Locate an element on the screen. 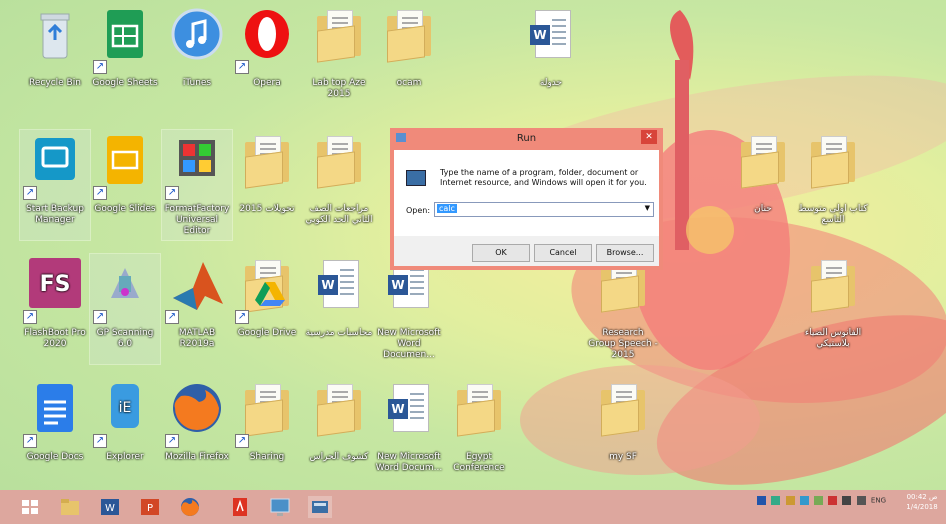  desktop-icon-folder: Research Group Speech - 2015 is located at coordinates (623, 309).